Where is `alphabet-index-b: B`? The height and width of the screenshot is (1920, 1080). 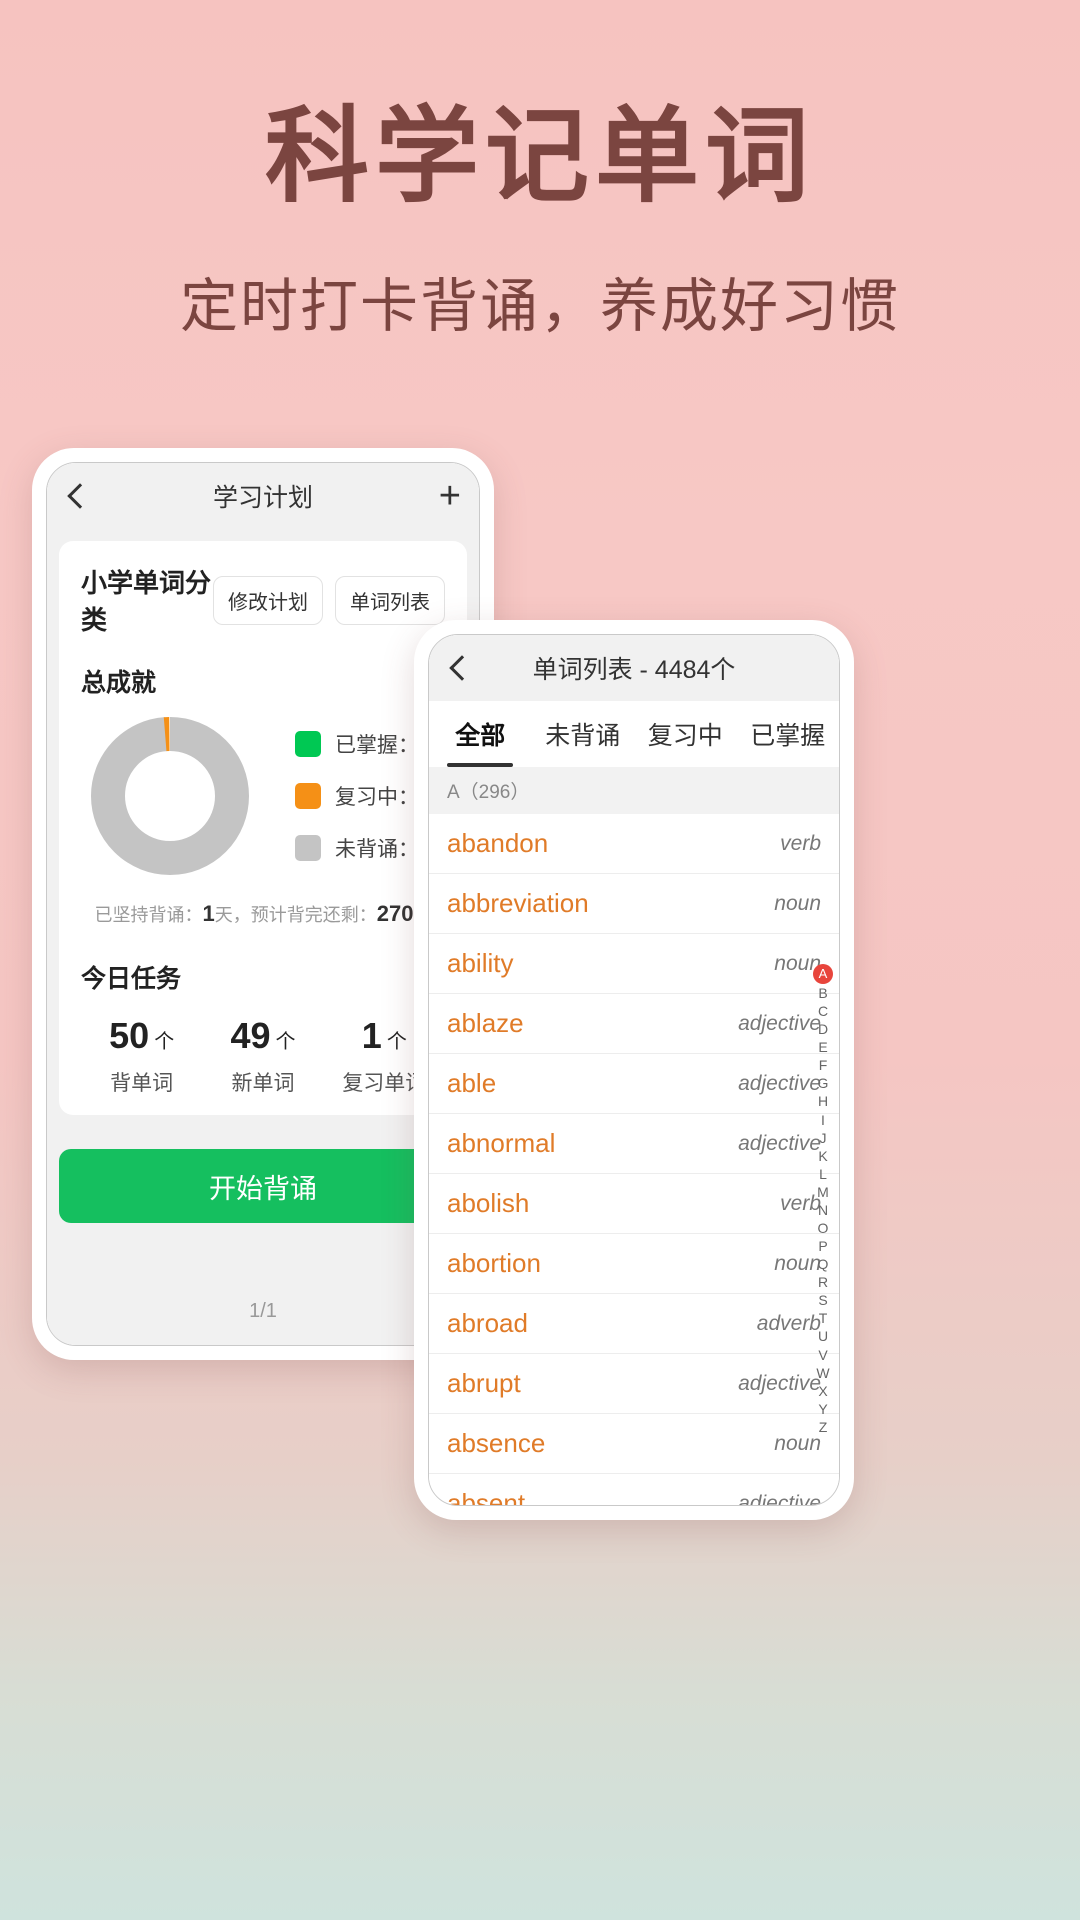
alphabet-index-b: B is located at coordinates (822, 993).